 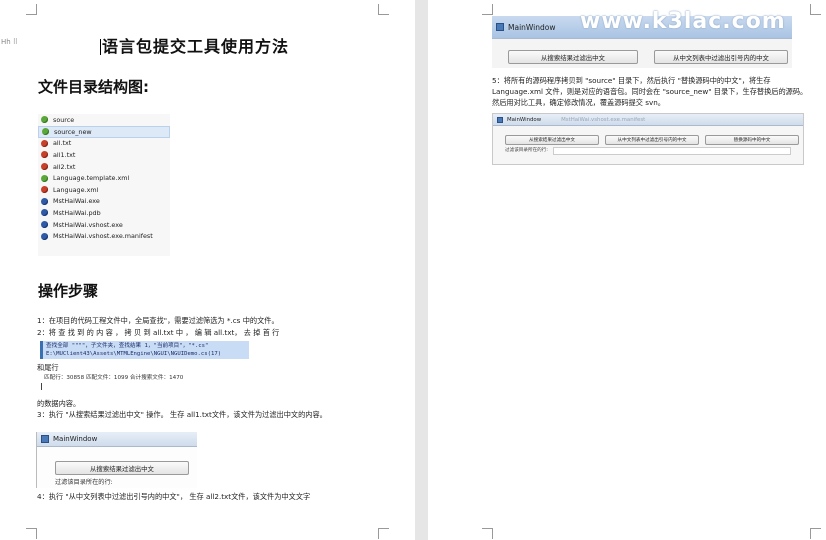 What do you see at coordinates (77, 212) in the screenshot?
I see `file-name: MstHaiWai.pdb` at bounding box center [77, 212].